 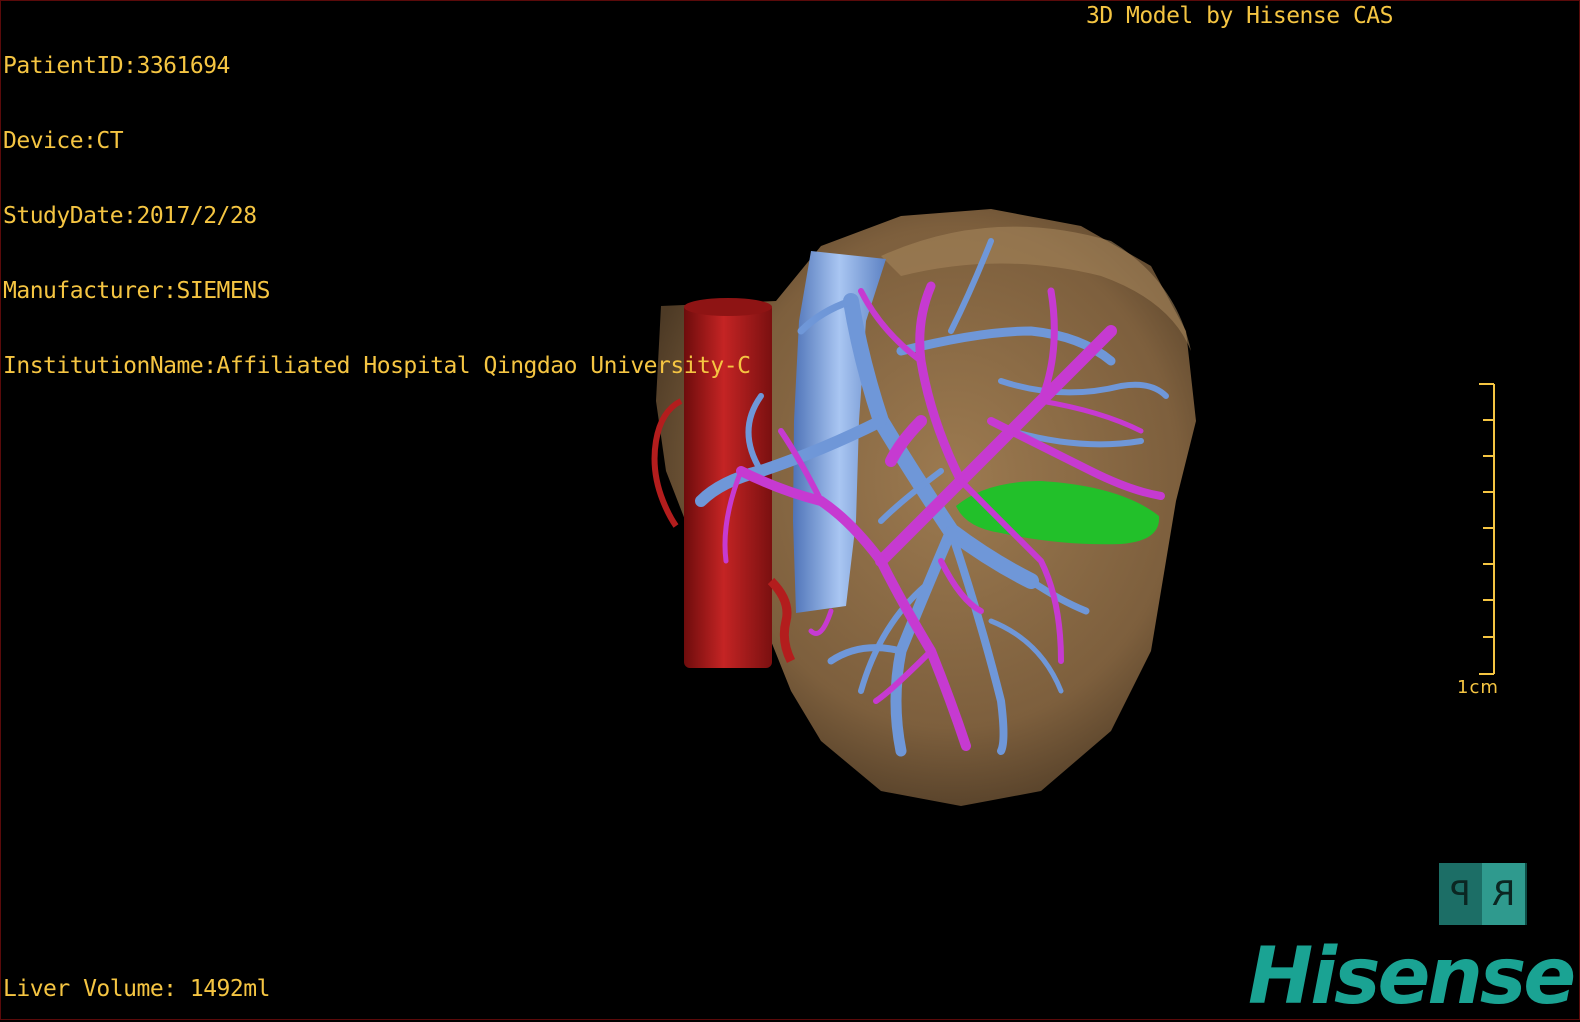 I want to click on study-date: StudyDate:2017/2/28, so click(x=130, y=216).